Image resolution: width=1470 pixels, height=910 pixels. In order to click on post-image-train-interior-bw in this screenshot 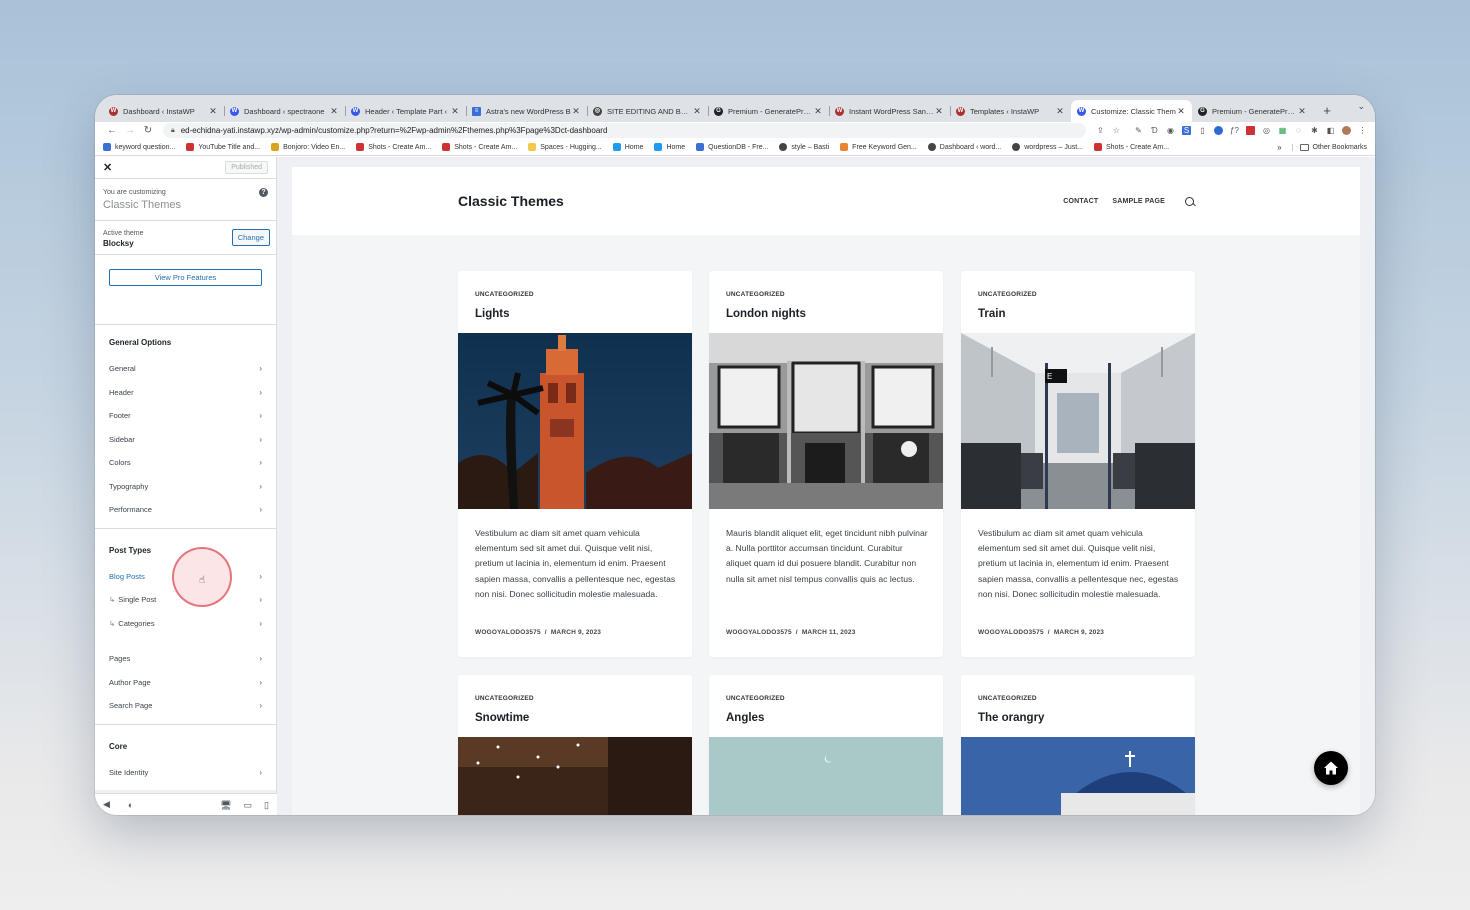, I will do `click(826, 421)`.